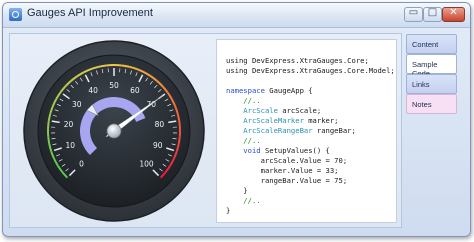 This screenshot has width=474, height=242. Describe the element at coordinates (334, 130) in the screenshot. I see `code-token: rangeBar;` at that location.